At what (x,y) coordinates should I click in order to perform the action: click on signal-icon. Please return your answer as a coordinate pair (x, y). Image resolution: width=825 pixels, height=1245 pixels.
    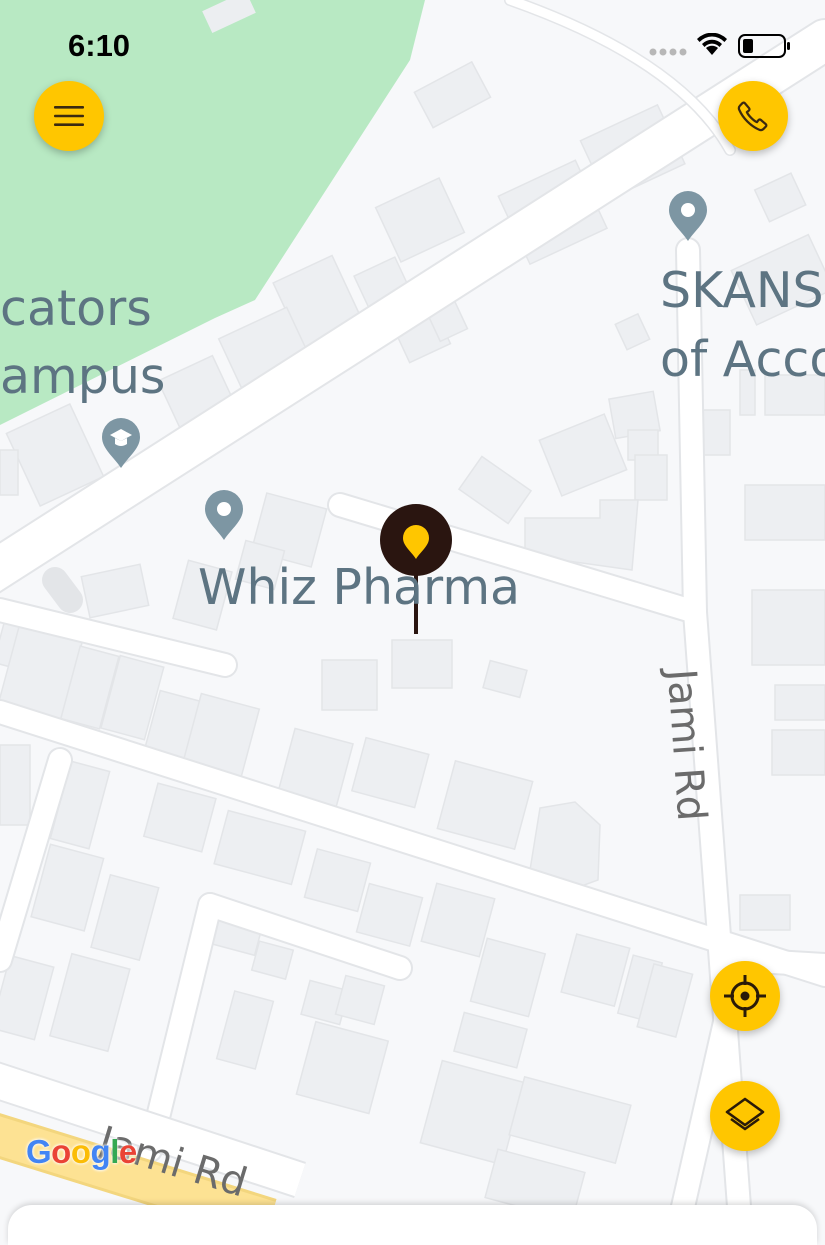
    Looking at the image, I should click on (668, 52).